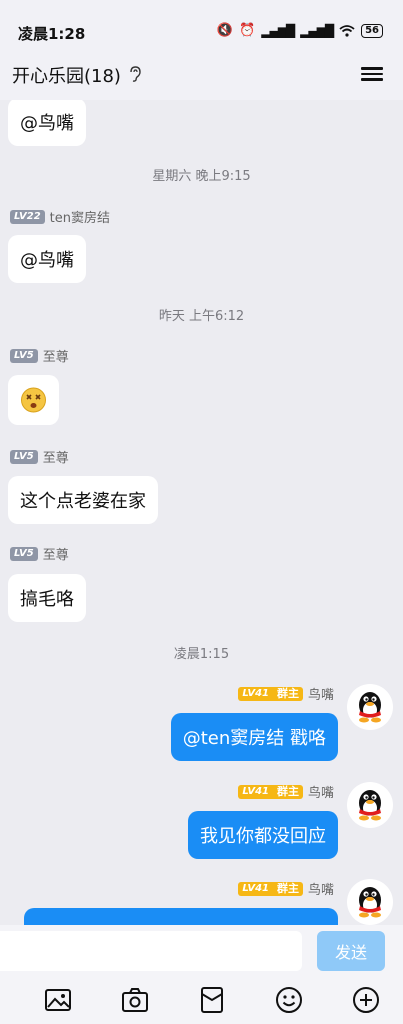  Describe the element at coordinates (58, 1000) in the screenshot. I see `image-icon` at that location.